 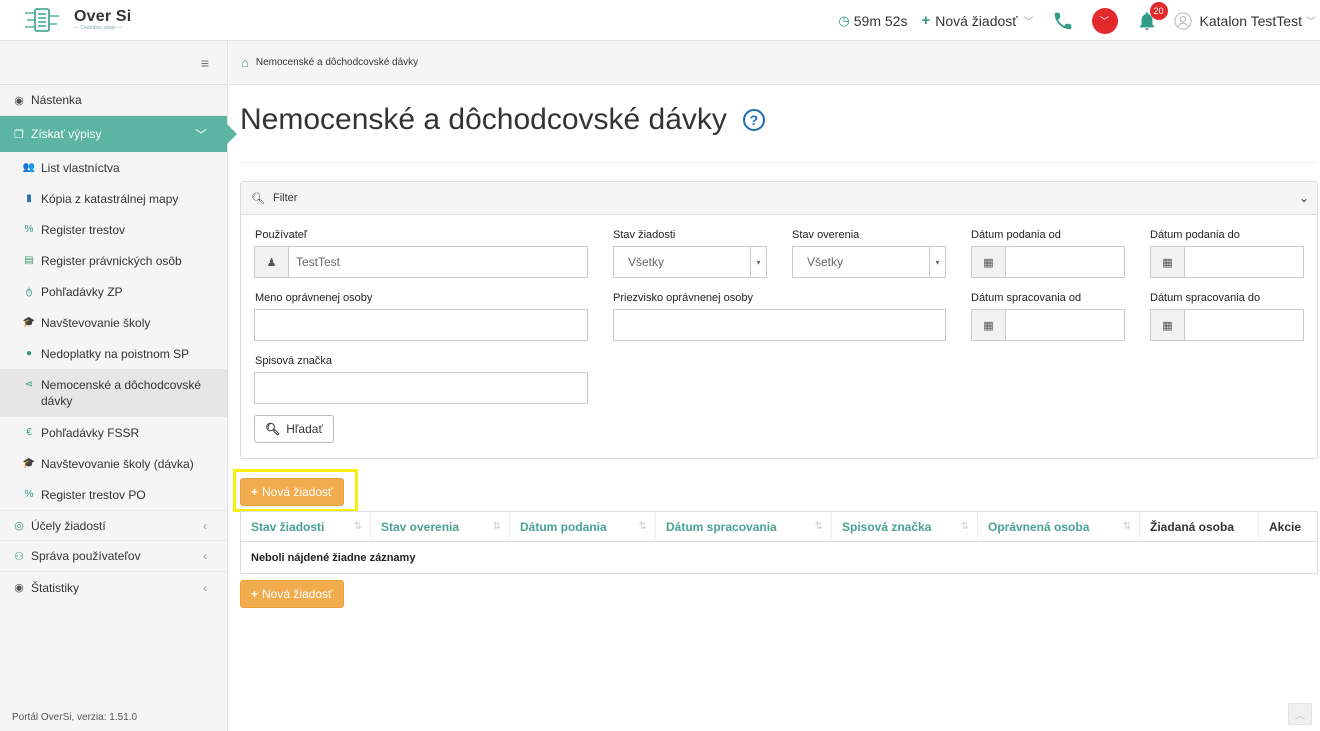 What do you see at coordinates (258, 198) in the screenshot?
I see `search-icon: 🔍︎` at bounding box center [258, 198].